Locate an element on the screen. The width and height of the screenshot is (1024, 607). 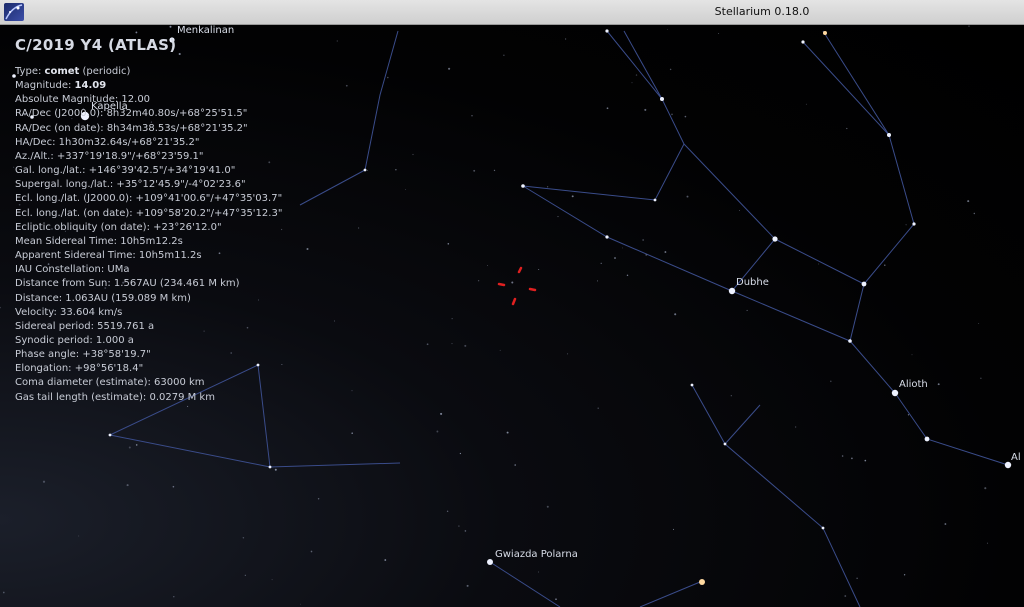
star-dubhe is located at coordinates (732, 291).